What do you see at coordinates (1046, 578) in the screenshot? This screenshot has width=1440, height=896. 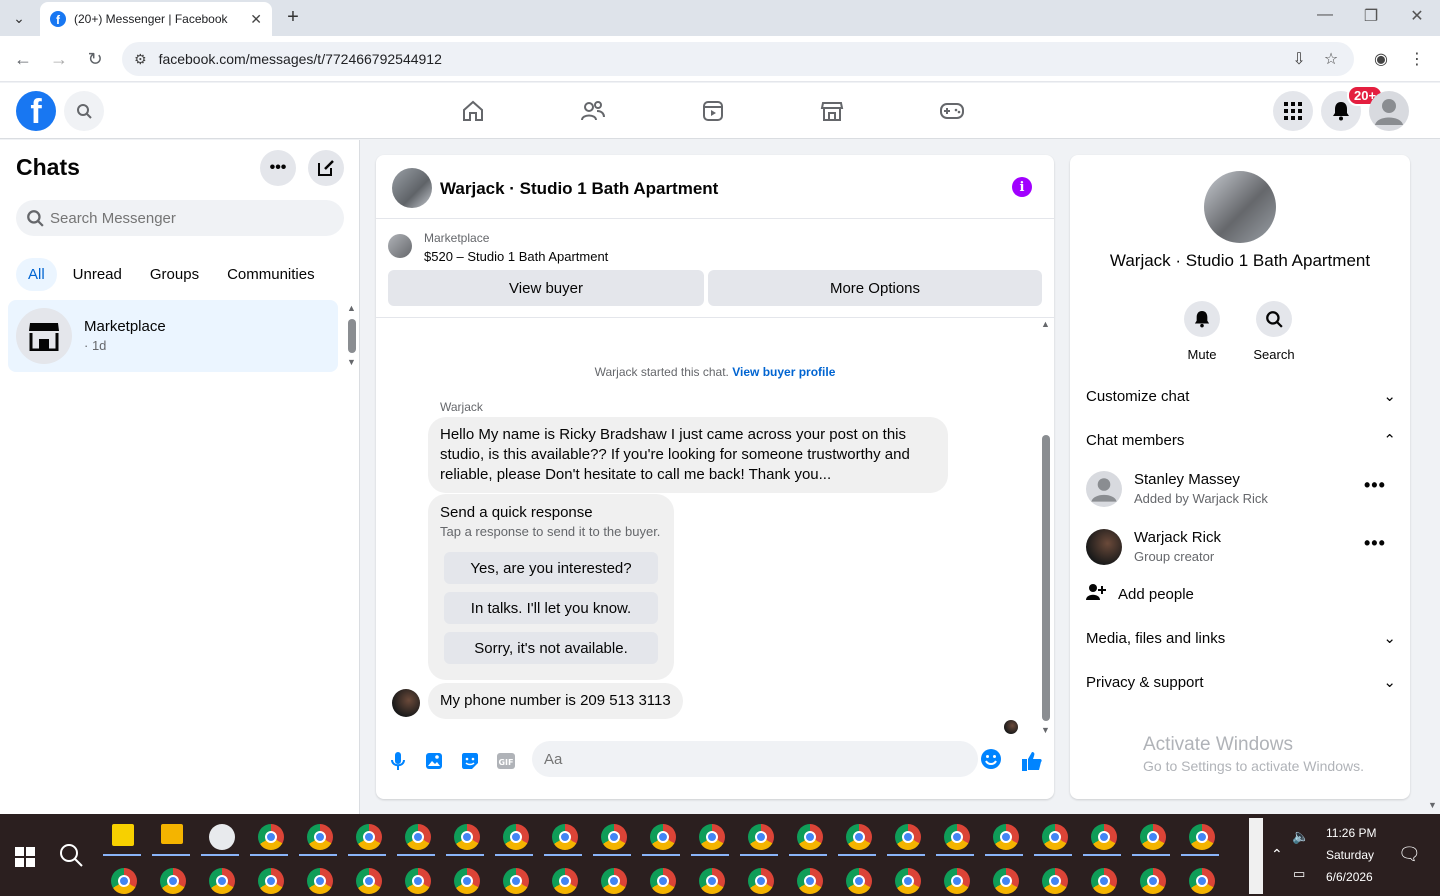 I see `conversation-scroll-thumb` at bounding box center [1046, 578].